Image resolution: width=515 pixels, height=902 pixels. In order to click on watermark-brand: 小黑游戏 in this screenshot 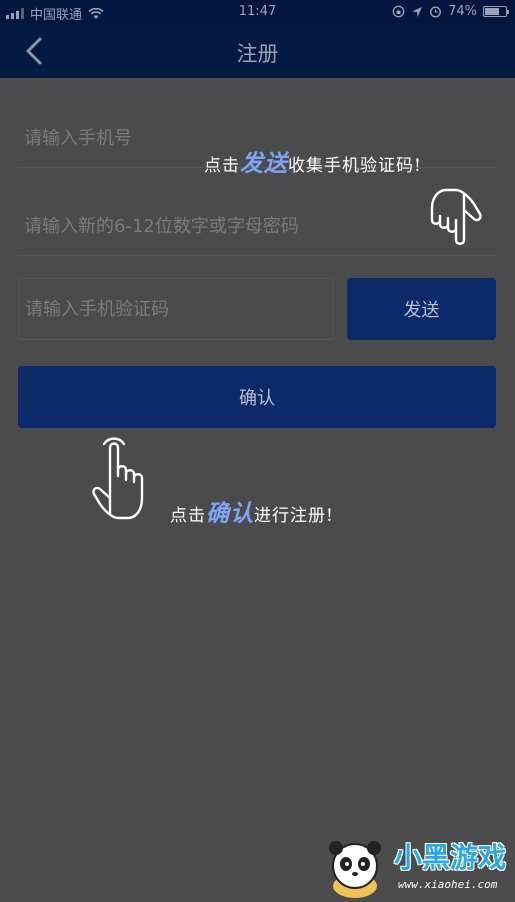, I will do `click(450, 857)`.